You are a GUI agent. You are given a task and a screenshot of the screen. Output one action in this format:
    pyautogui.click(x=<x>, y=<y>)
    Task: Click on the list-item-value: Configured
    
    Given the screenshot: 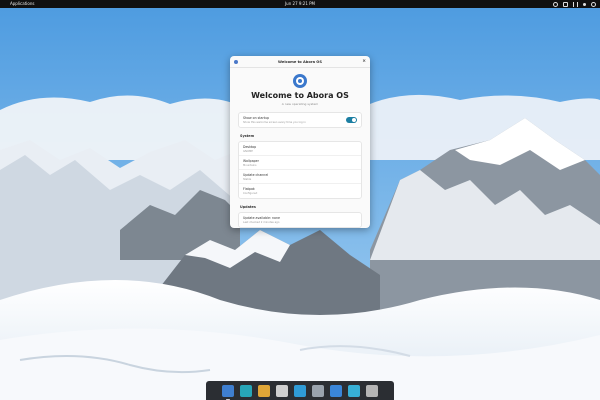 What is the action you would take?
    pyautogui.click(x=250, y=193)
    